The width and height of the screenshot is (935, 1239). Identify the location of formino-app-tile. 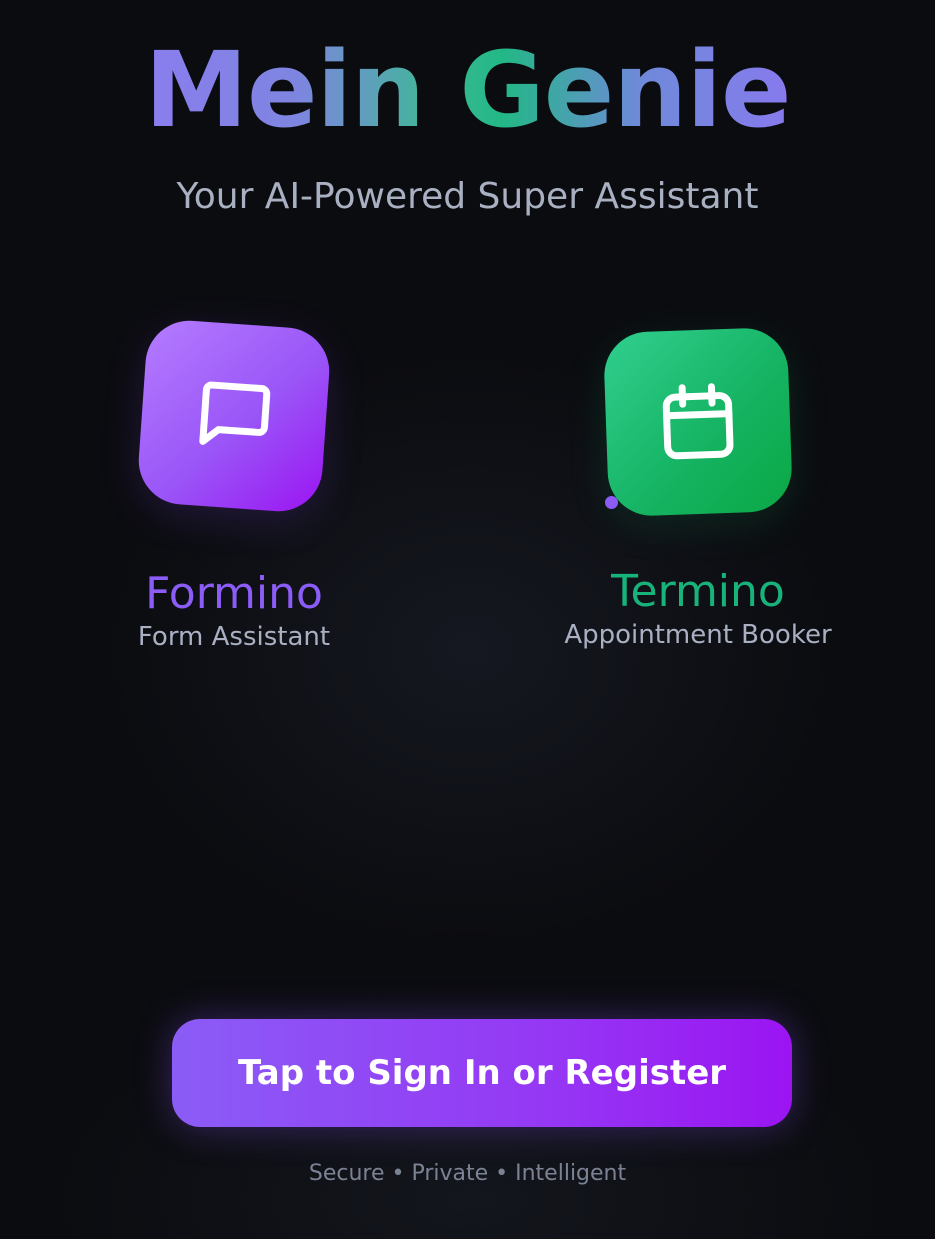
(234, 416).